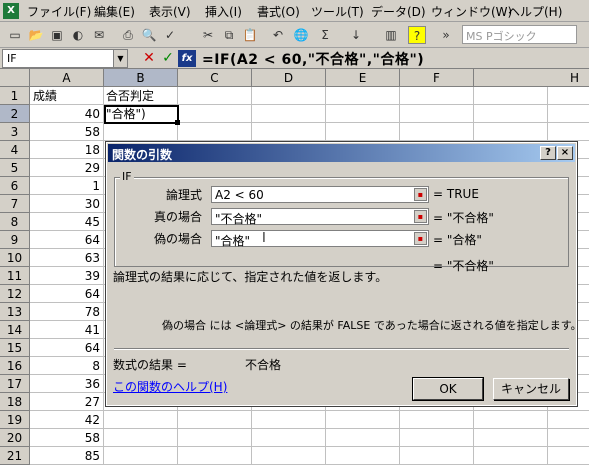  What do you see at coordinates (320, 239) in the screenshot?
I see `value-if-false-input: "合格" I ▪` at bounding box center [320, 239].